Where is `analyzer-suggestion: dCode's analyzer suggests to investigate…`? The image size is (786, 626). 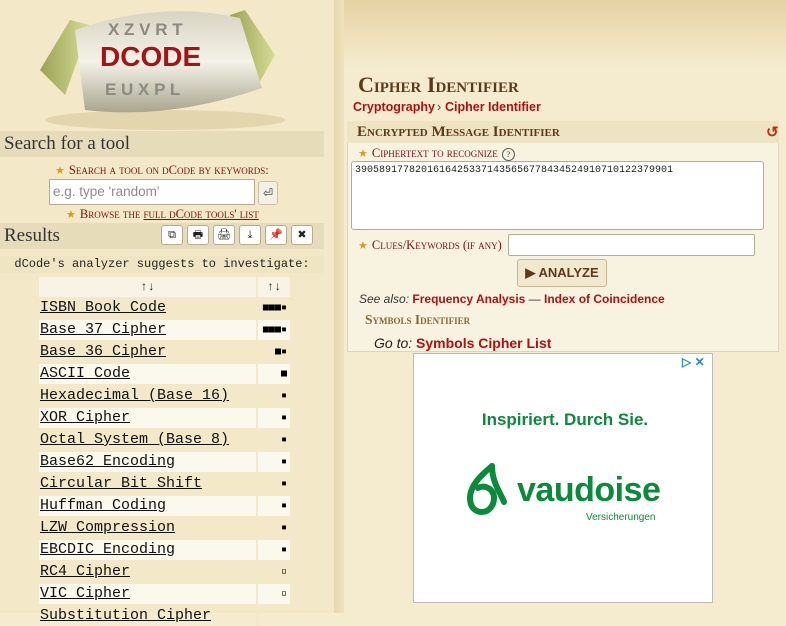
analyzer-suggestion: dCode's analyzer suggests to investigate… is located at coordinates (162, 264).